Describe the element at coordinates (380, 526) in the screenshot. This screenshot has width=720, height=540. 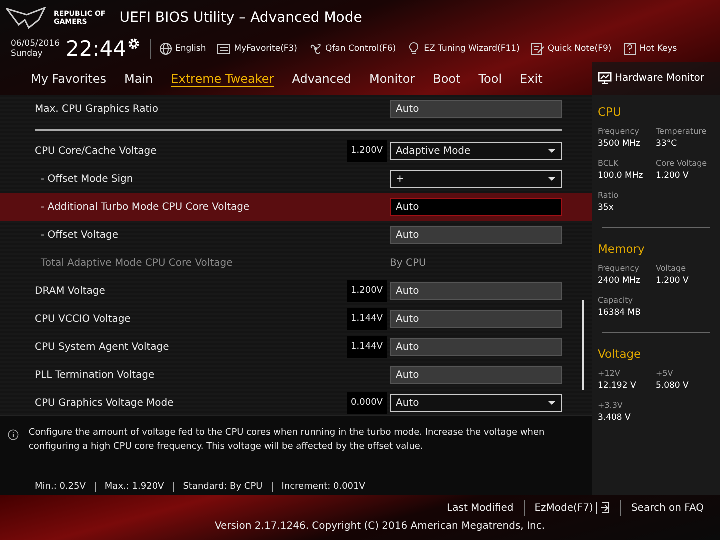
I see `version-text: Version 2.17.1246. Copyright (C) 2016 American Megatrends, Inc.` at that location.